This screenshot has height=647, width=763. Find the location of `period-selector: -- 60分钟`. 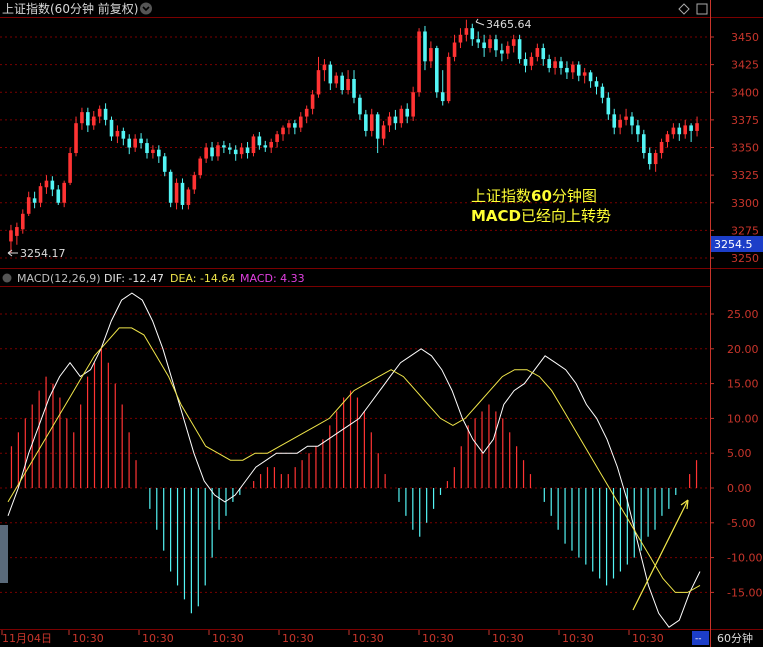

period-selector: -- 60分钟 is located at coordinates (722, 638).